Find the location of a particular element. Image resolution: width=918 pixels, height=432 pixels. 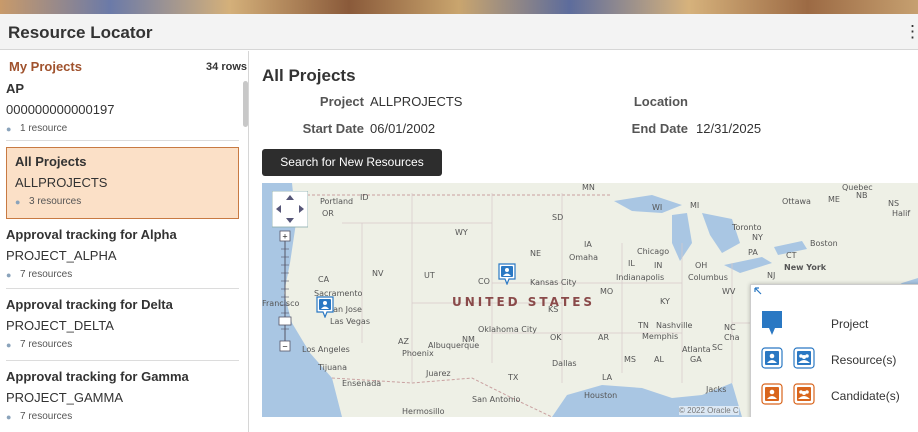

map-label: NY is located at coordinates (757, 237).